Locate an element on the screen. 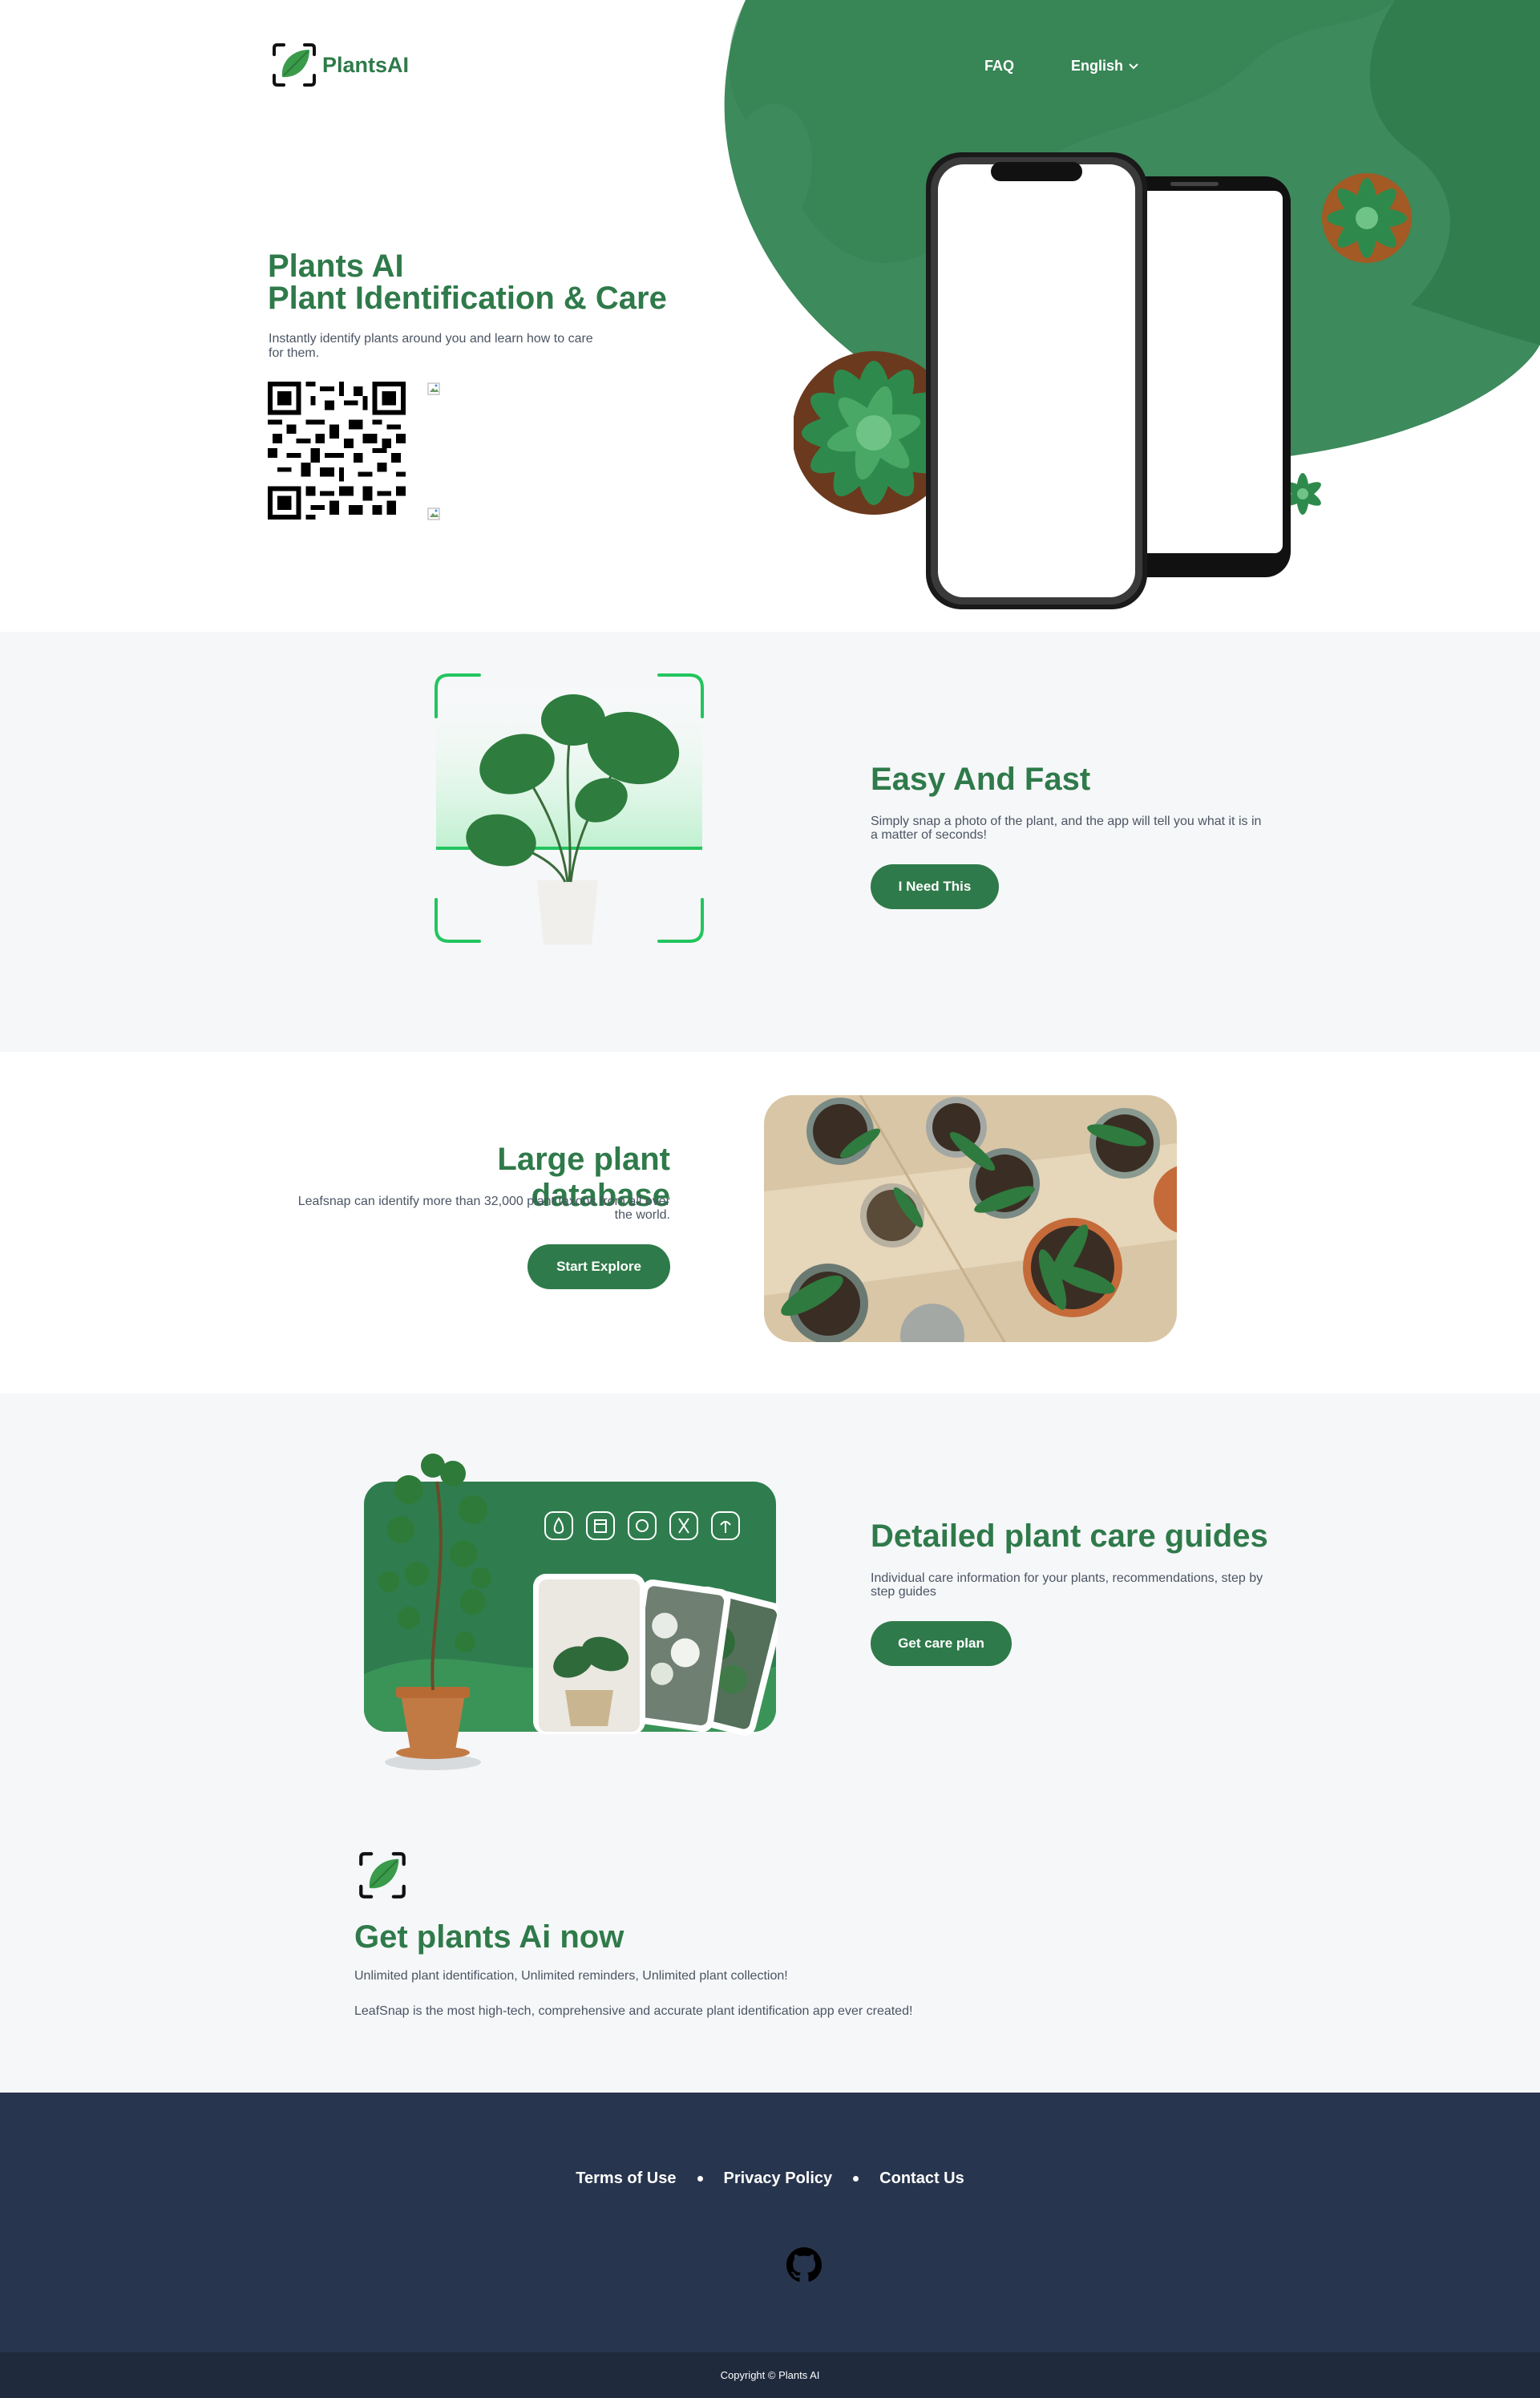 The image size is (1540, 2398). google-play-badge-image is located at coordinates (435, 514).